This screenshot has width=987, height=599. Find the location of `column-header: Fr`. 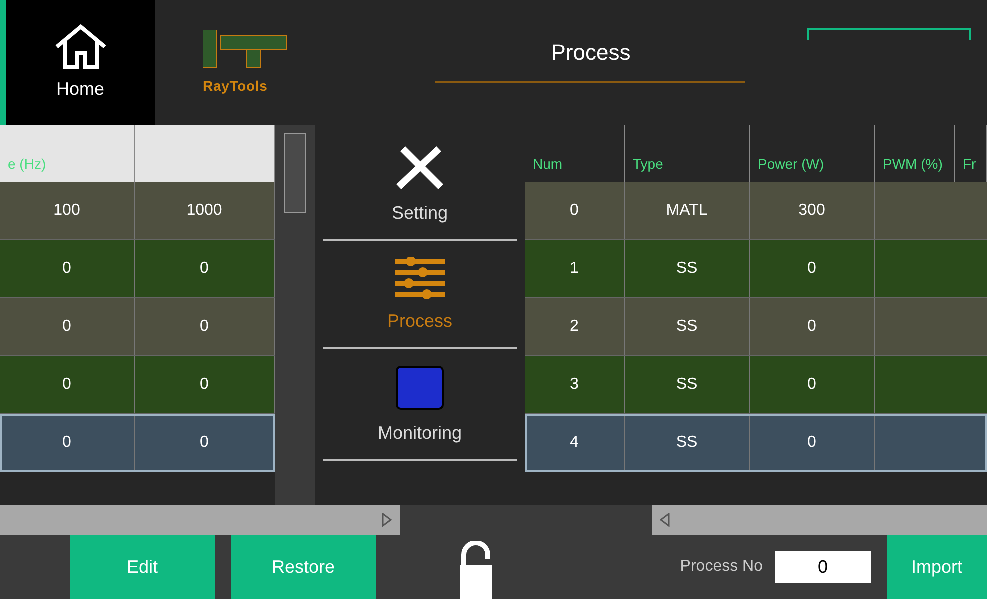

column-header: Fr is located at coordinates (969, 164).